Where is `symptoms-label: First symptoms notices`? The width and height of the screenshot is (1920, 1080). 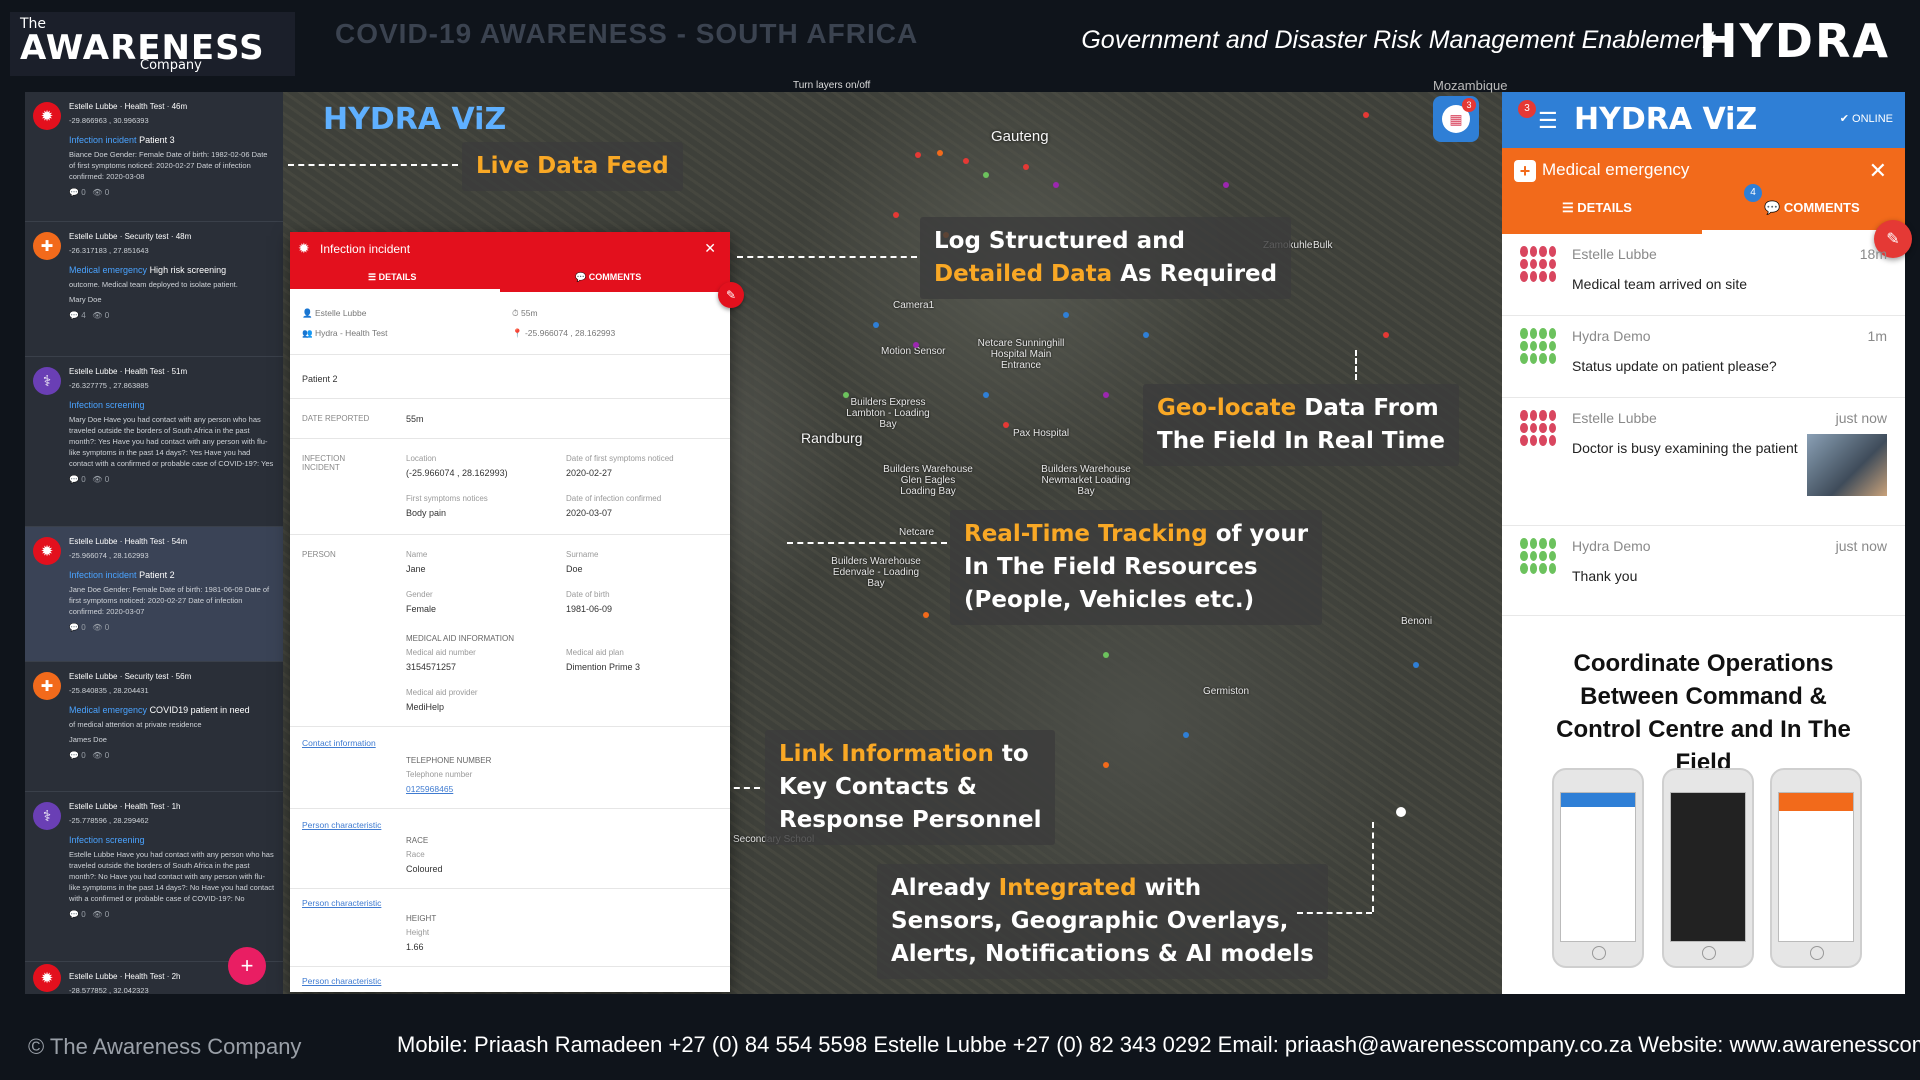
symptoms-label: First symptoms notices is located at coordinates (447, 498).